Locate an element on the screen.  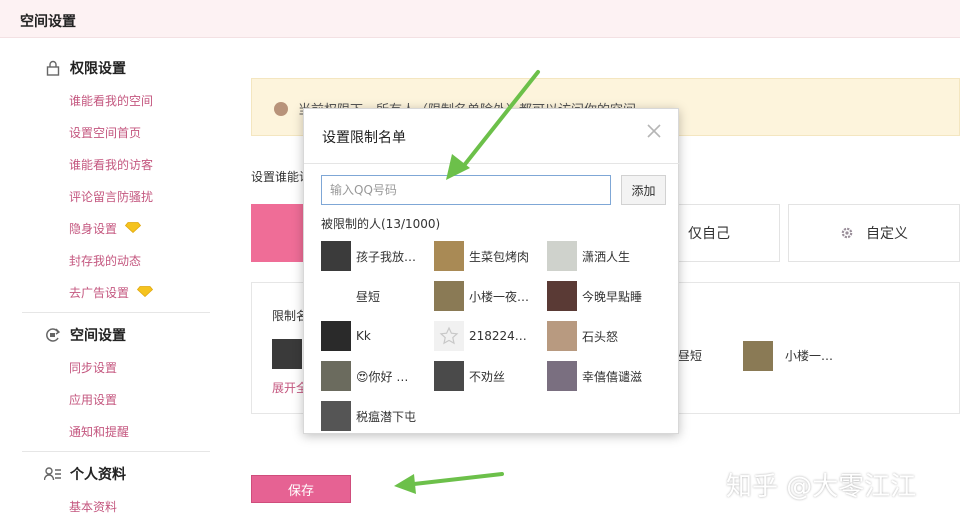
sidebar-item-homepage: 设置空间首页 is located at coordinates (105, 132).